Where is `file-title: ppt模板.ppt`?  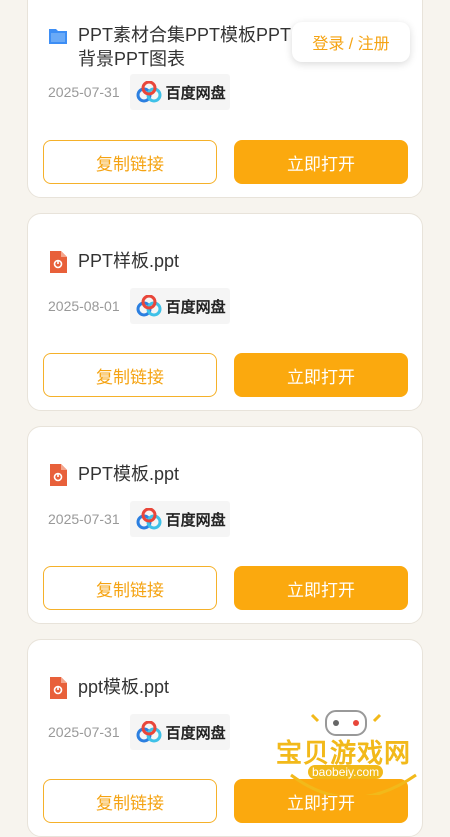
file-title: ppt模板.ppt is located at coordinates (124, 687).